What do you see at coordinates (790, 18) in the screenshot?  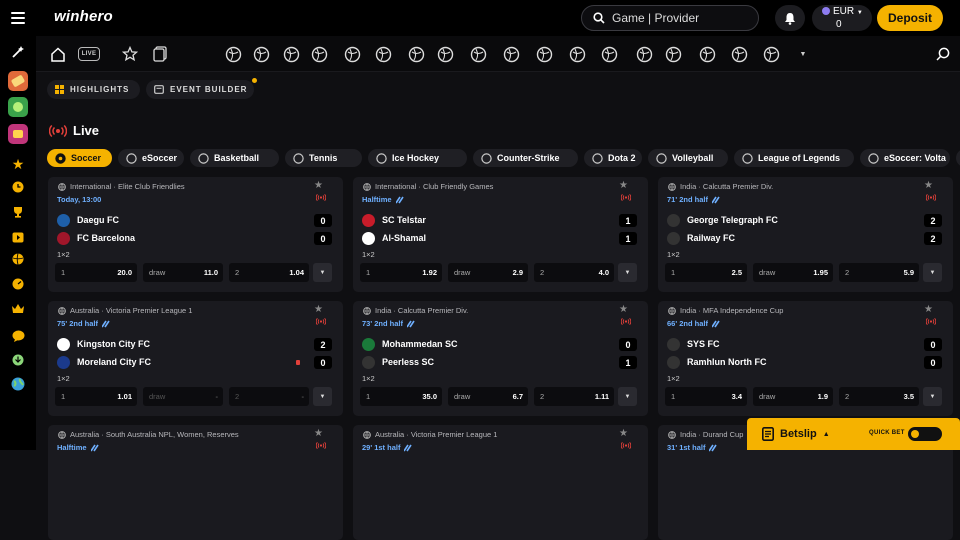 I see `notifications-button` at bounding box center [790, 18].